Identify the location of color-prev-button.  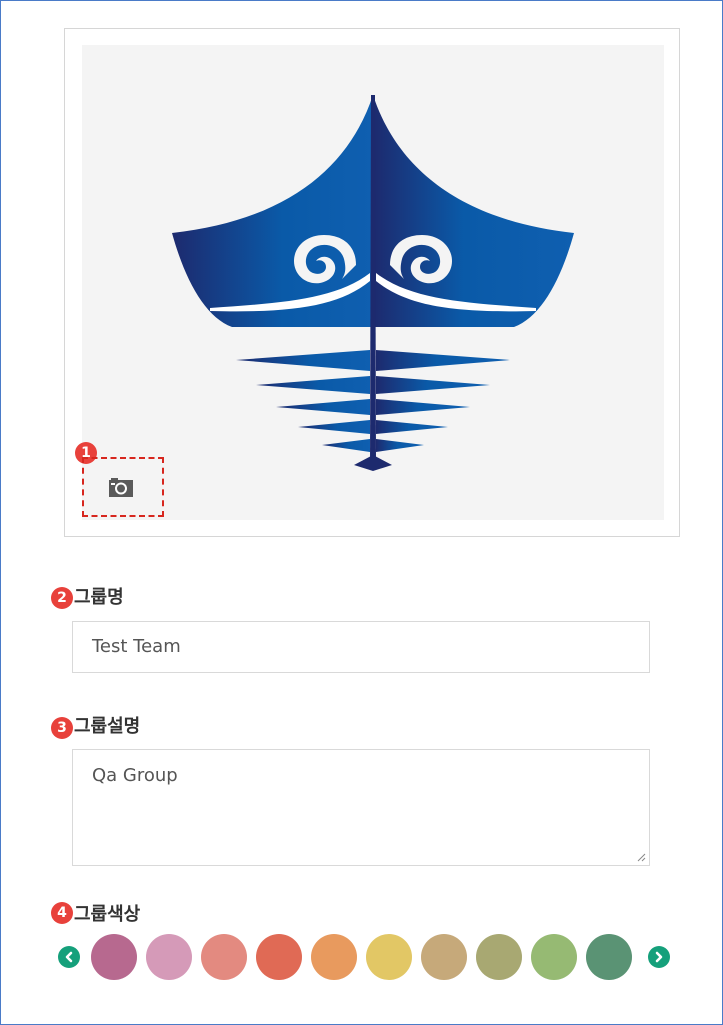
(69, 957).